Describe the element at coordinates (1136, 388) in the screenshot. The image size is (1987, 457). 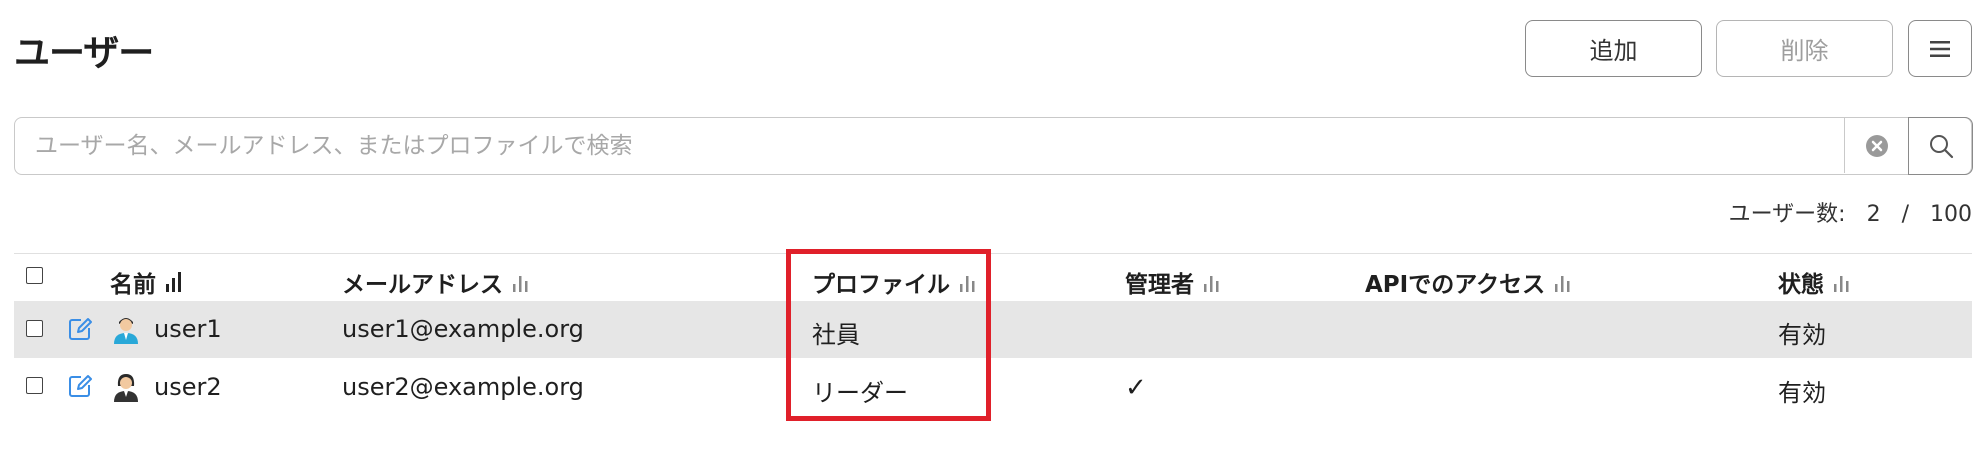
I see `admin-check-icon: ✓` at that location.